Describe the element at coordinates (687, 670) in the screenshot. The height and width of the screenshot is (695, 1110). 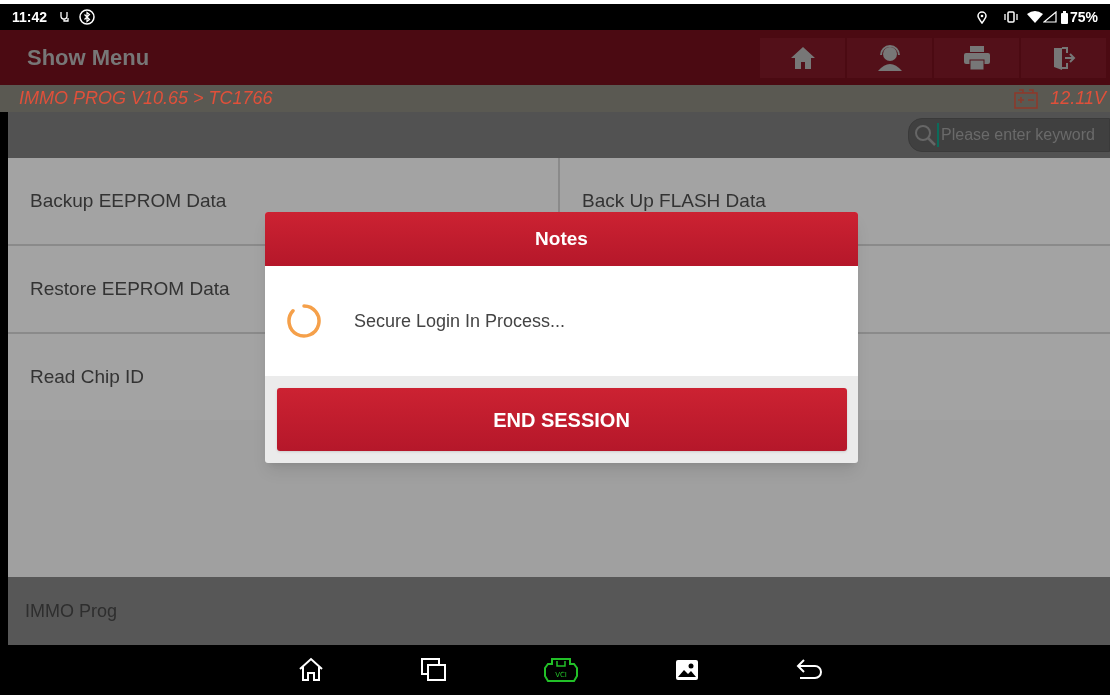
I see `gallery-icon` at that location.